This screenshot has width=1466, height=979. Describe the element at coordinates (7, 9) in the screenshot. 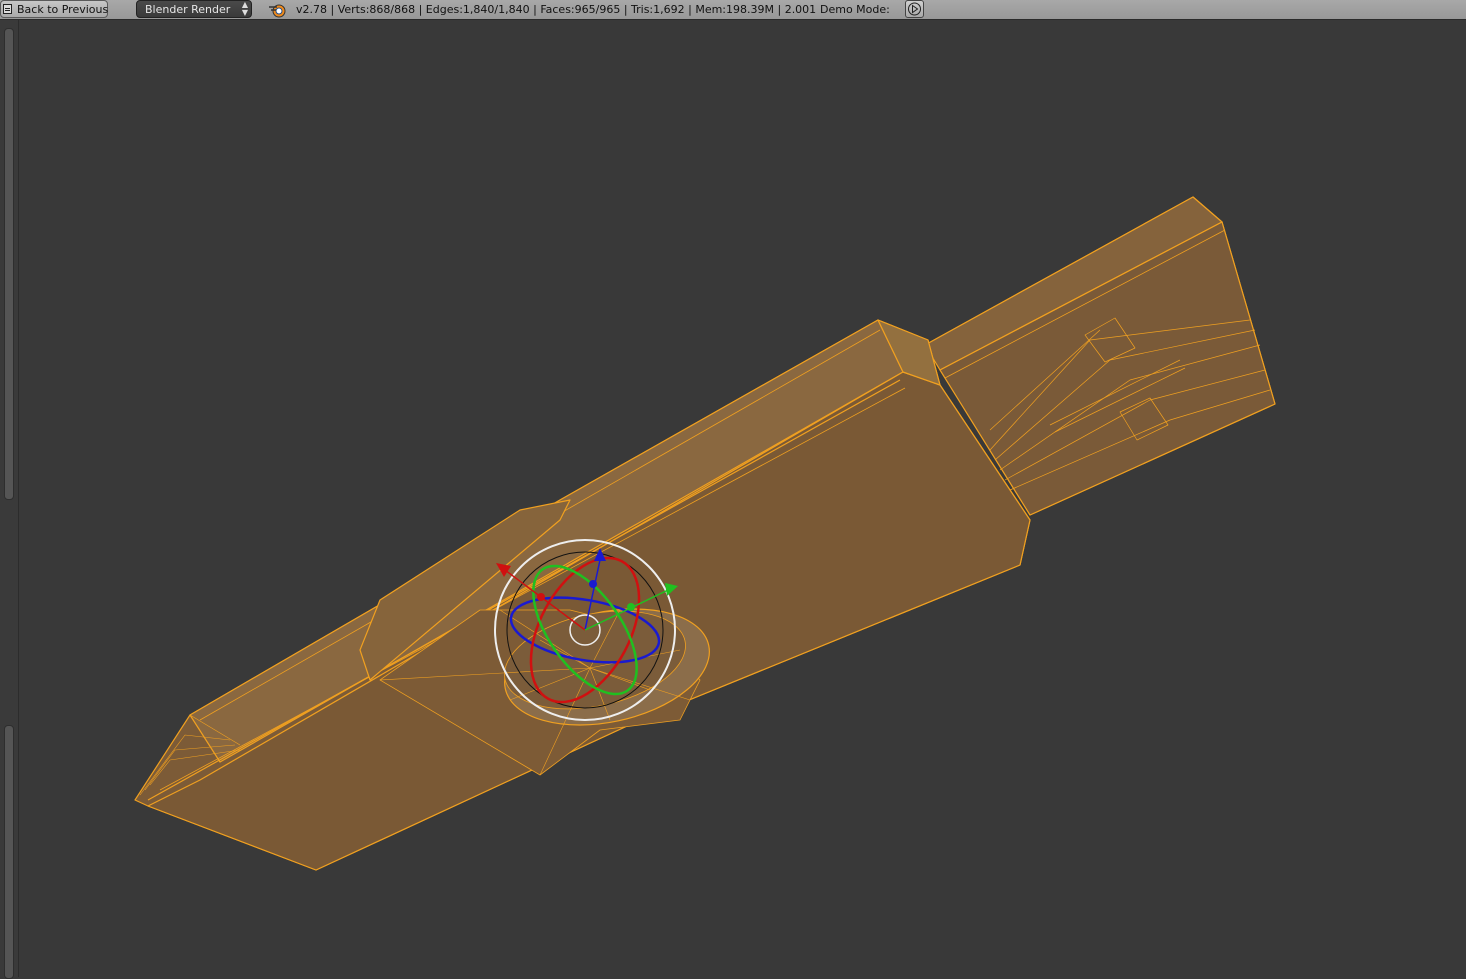

I see `back-icon` at that location.